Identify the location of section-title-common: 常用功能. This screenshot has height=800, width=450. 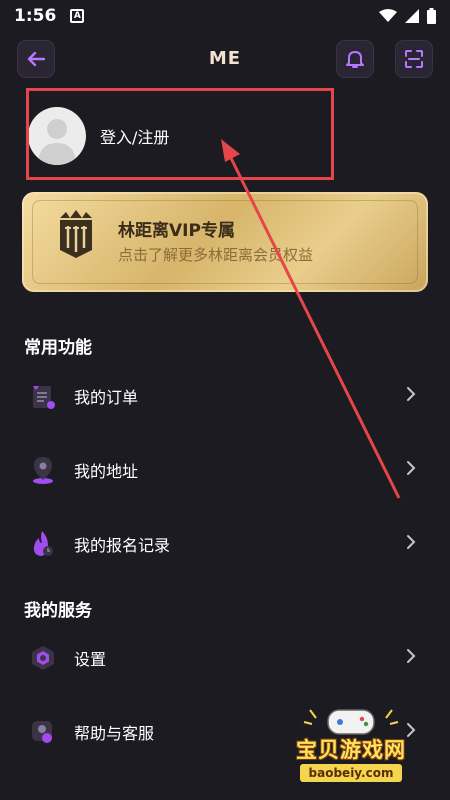
(58, 348).